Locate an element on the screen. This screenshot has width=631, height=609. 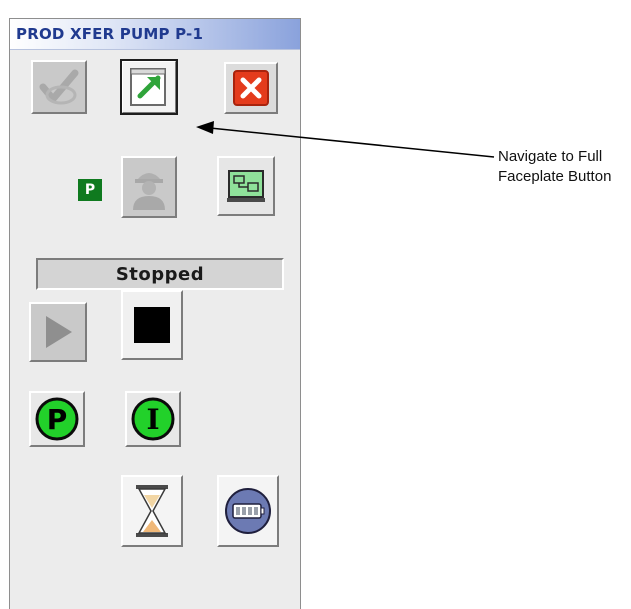
start-button is located at coordinates (58, 332).